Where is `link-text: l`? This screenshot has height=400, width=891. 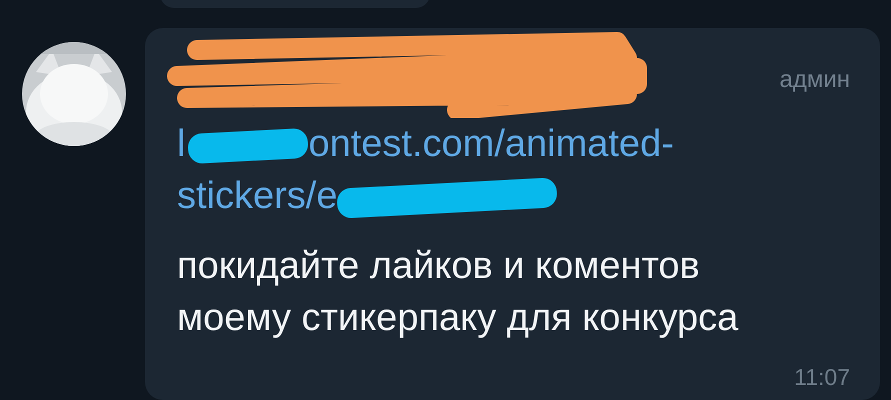
link-text: l is located at coordinates (181, 144).